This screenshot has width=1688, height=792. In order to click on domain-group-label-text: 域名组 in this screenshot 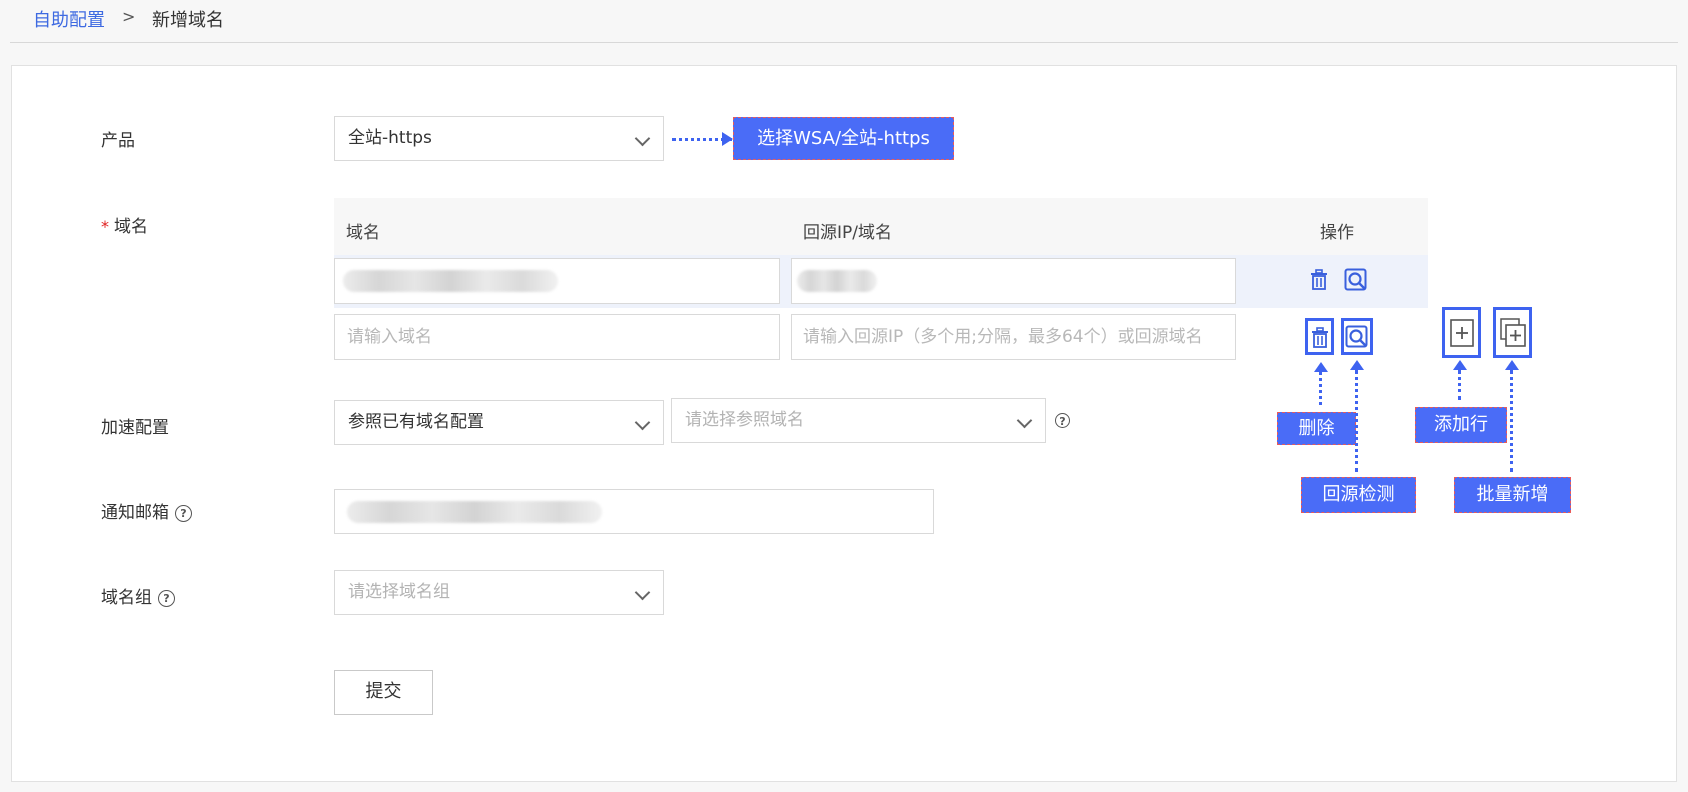, I will do `click(126, 598)`.